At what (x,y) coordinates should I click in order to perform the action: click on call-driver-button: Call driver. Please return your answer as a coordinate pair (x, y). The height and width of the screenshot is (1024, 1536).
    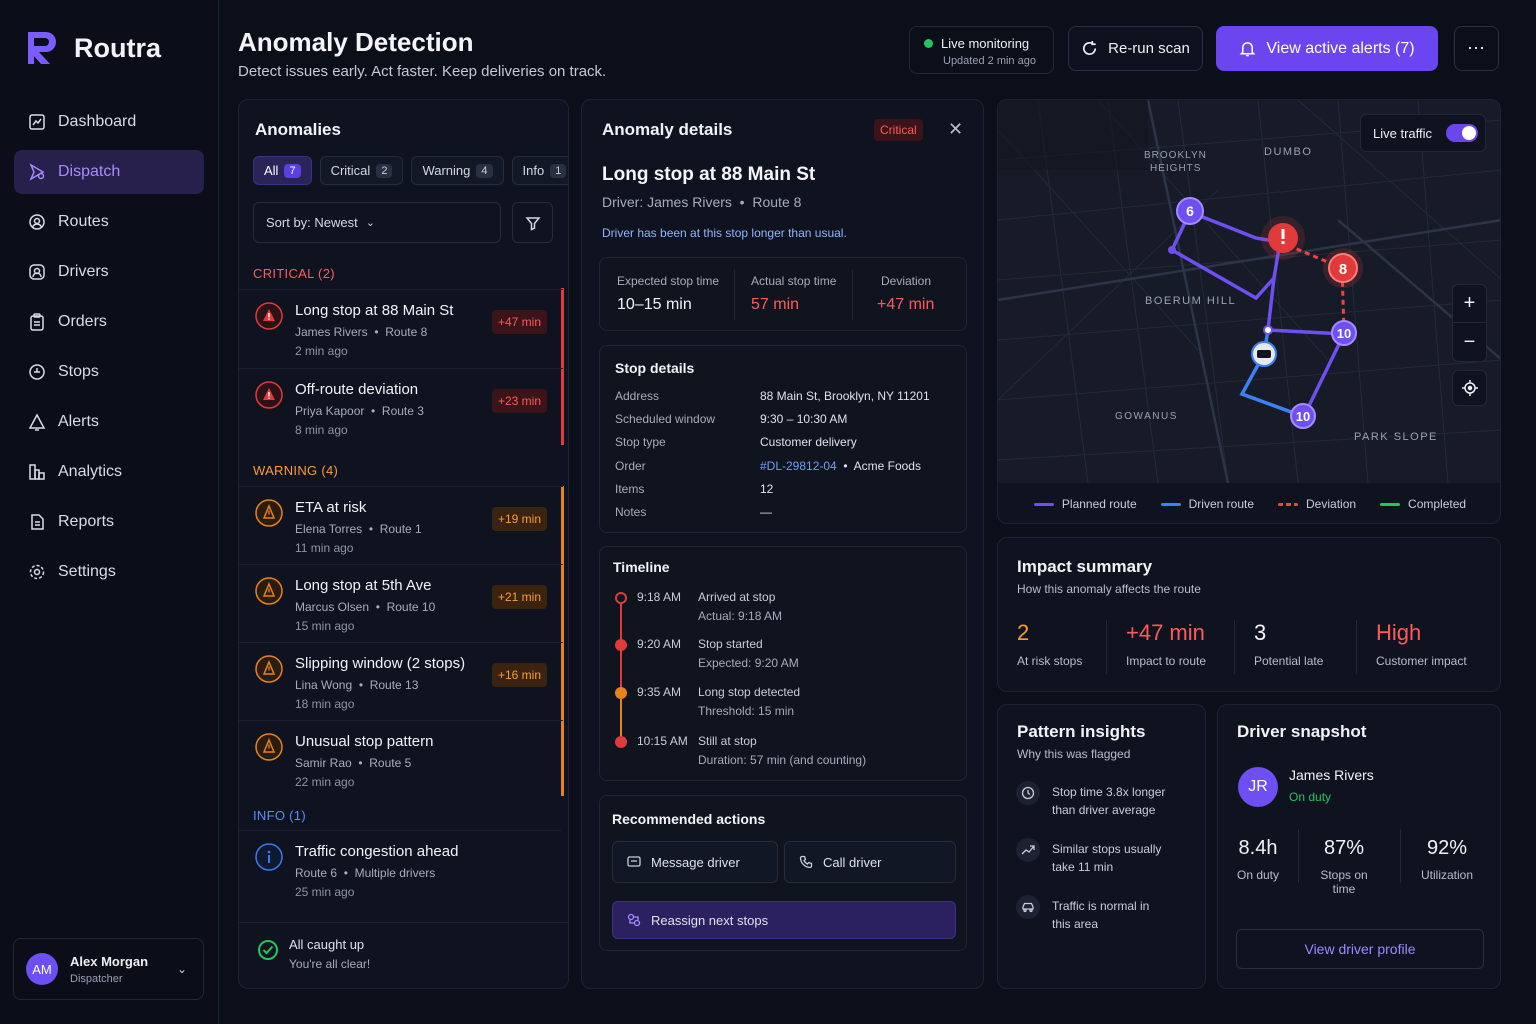
    Looking at the image, I should click on (870, 862).